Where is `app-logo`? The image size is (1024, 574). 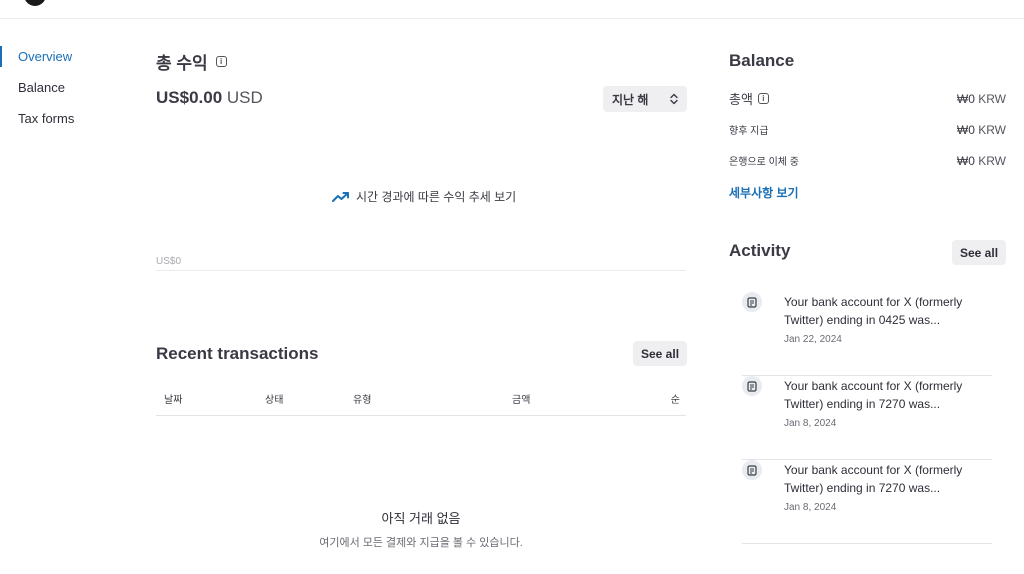 app-logo is located at coordinates (35, 3).